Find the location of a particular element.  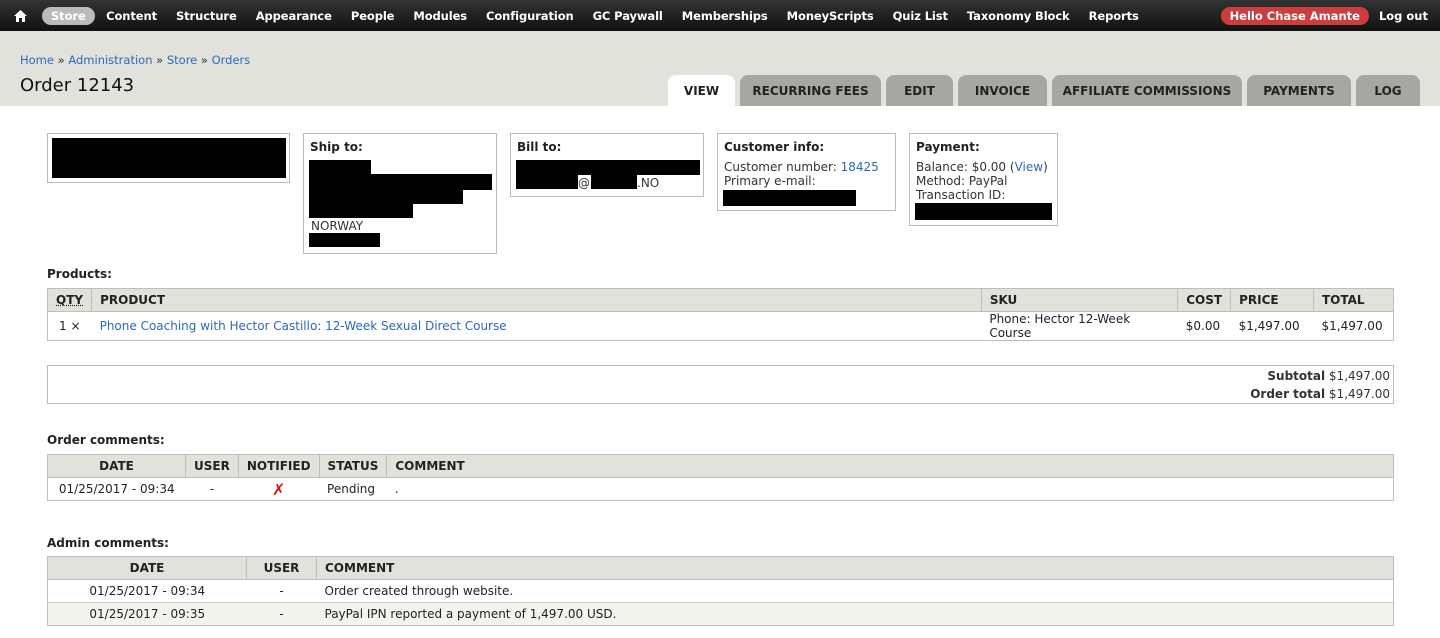

user-greeting-badge: Hello Chase Amante is located at coordinates (1294, 15).